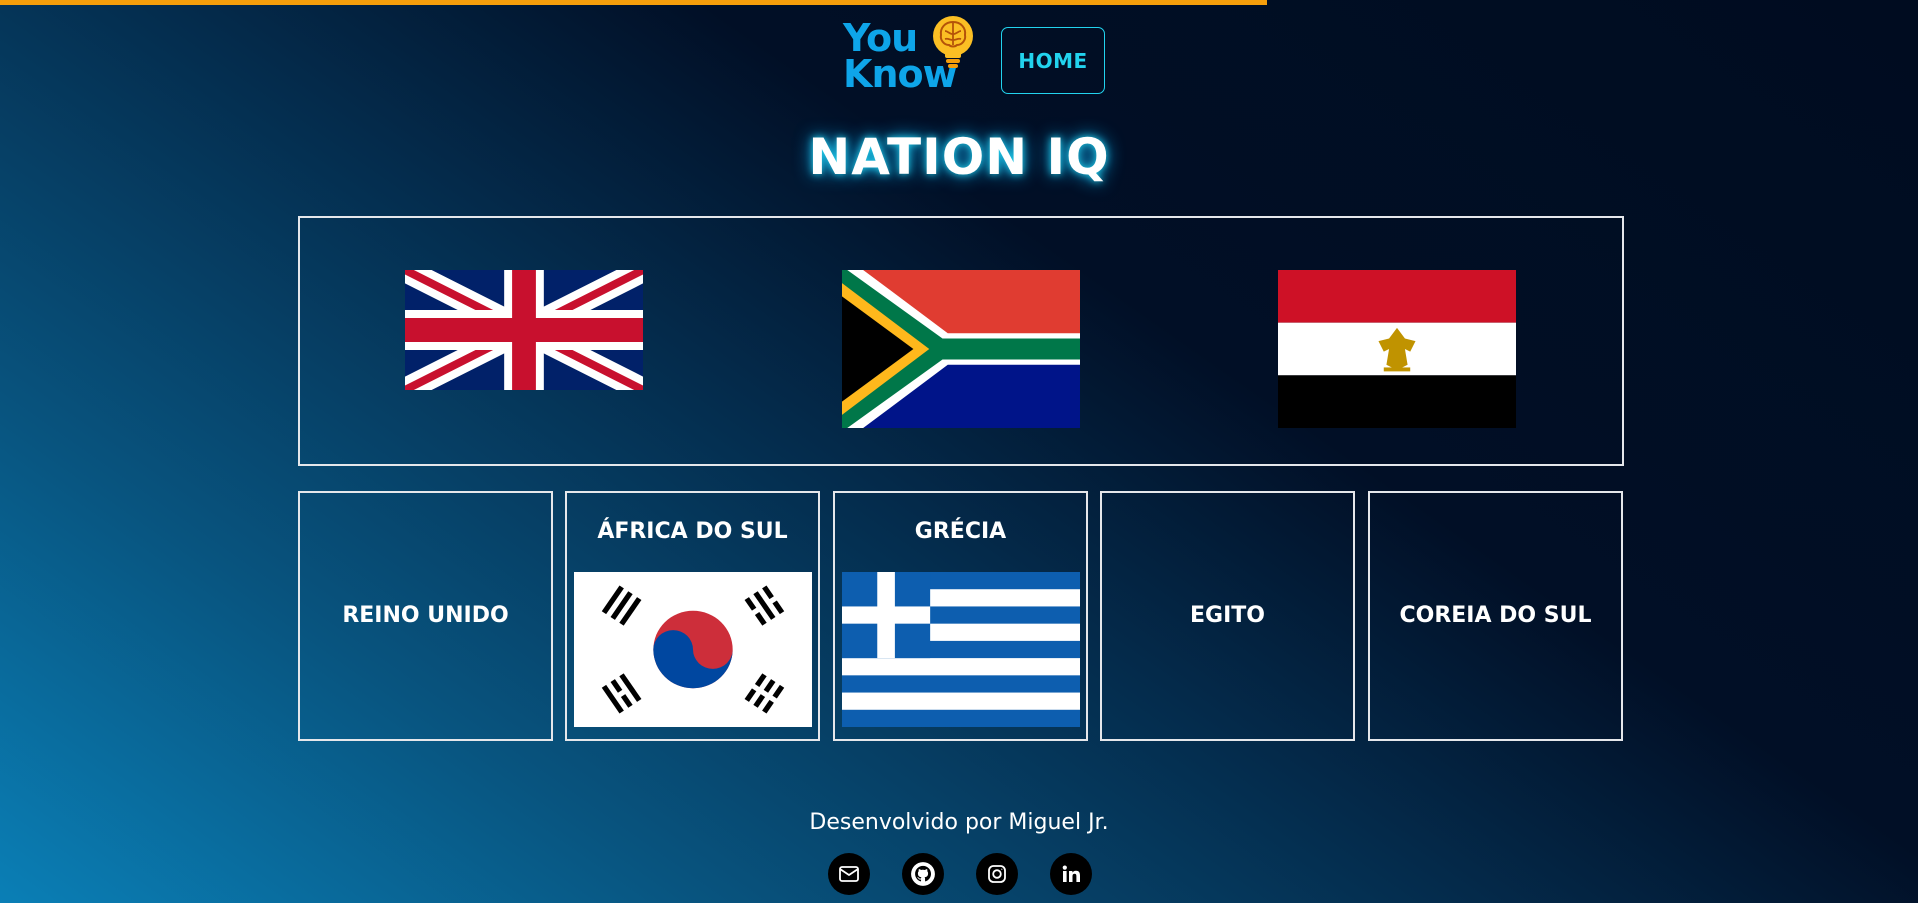 This screenshot has width=1918, height=903. Describe the element at coordinates (923, 874) in the screenshot. I see `github-icon` at that location.